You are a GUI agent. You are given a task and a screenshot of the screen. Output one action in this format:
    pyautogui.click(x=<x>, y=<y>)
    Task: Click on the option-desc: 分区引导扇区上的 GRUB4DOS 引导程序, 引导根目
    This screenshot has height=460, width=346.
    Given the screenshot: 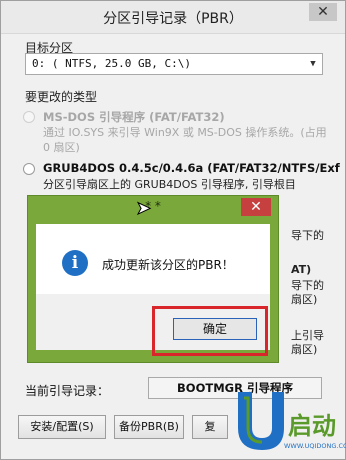 What is the action you would take?
    pyautogui.click(x=169, y=184)
    